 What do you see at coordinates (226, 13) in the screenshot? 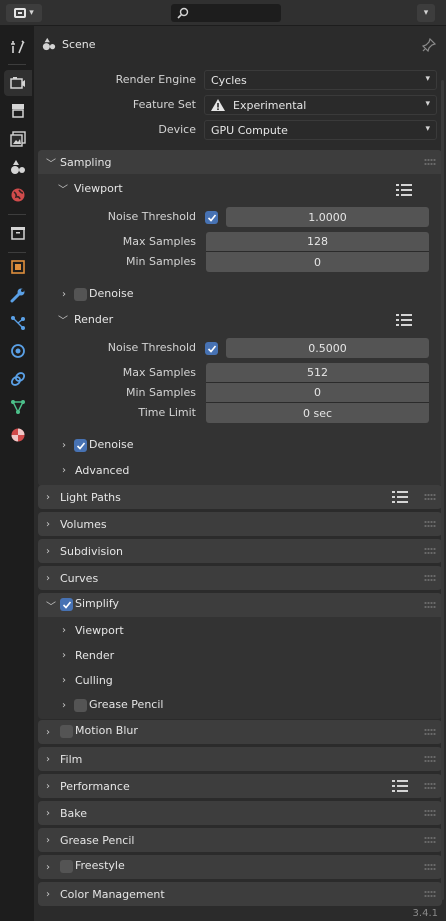
I see `search-input` at bounding box center [226, 13].